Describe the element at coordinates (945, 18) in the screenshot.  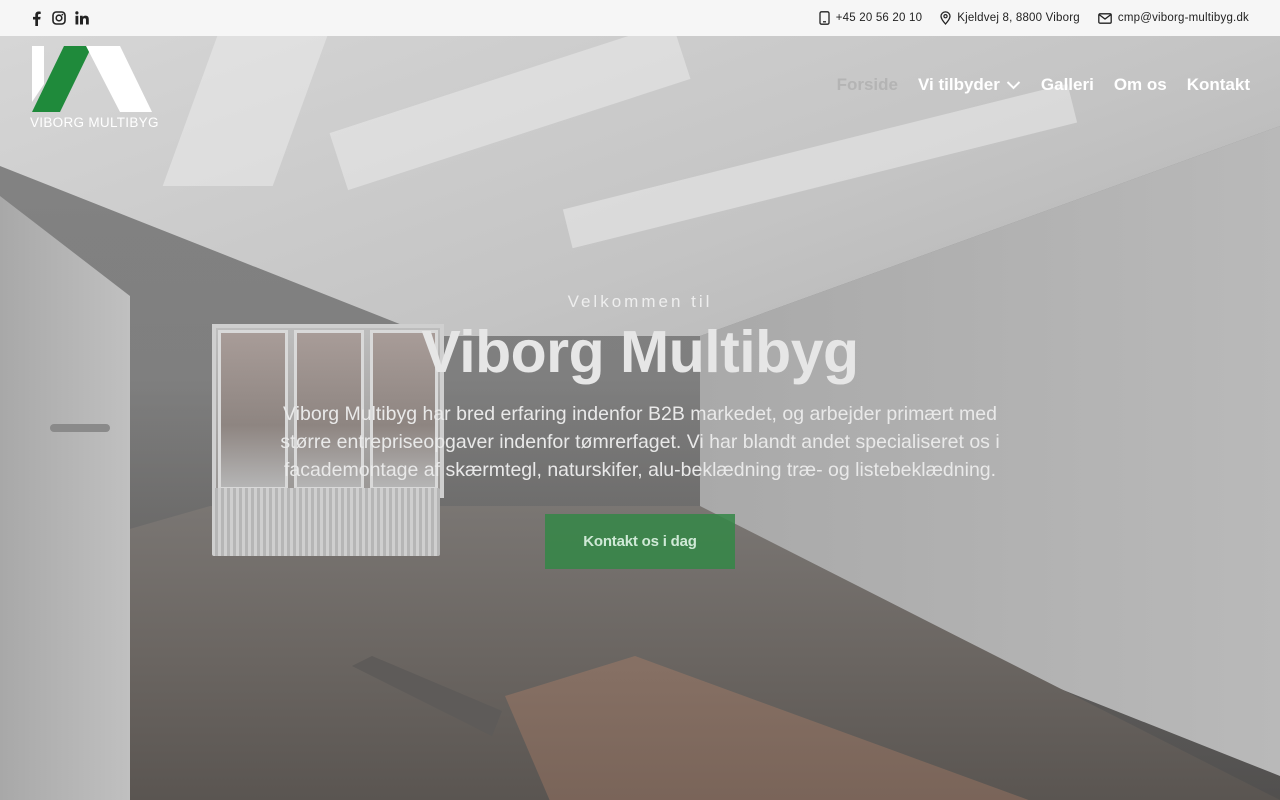
I see `map-pin-icon` at that location.